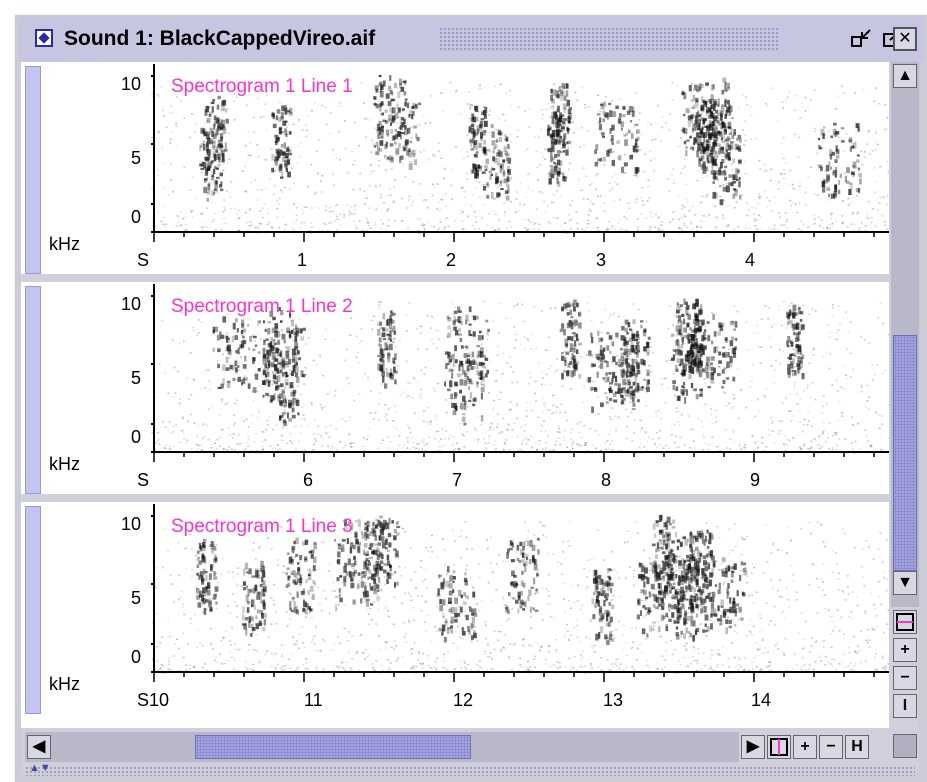  Describe the element at coordinates (905, 746) in the screenshot. I see `corner-box` at that location.